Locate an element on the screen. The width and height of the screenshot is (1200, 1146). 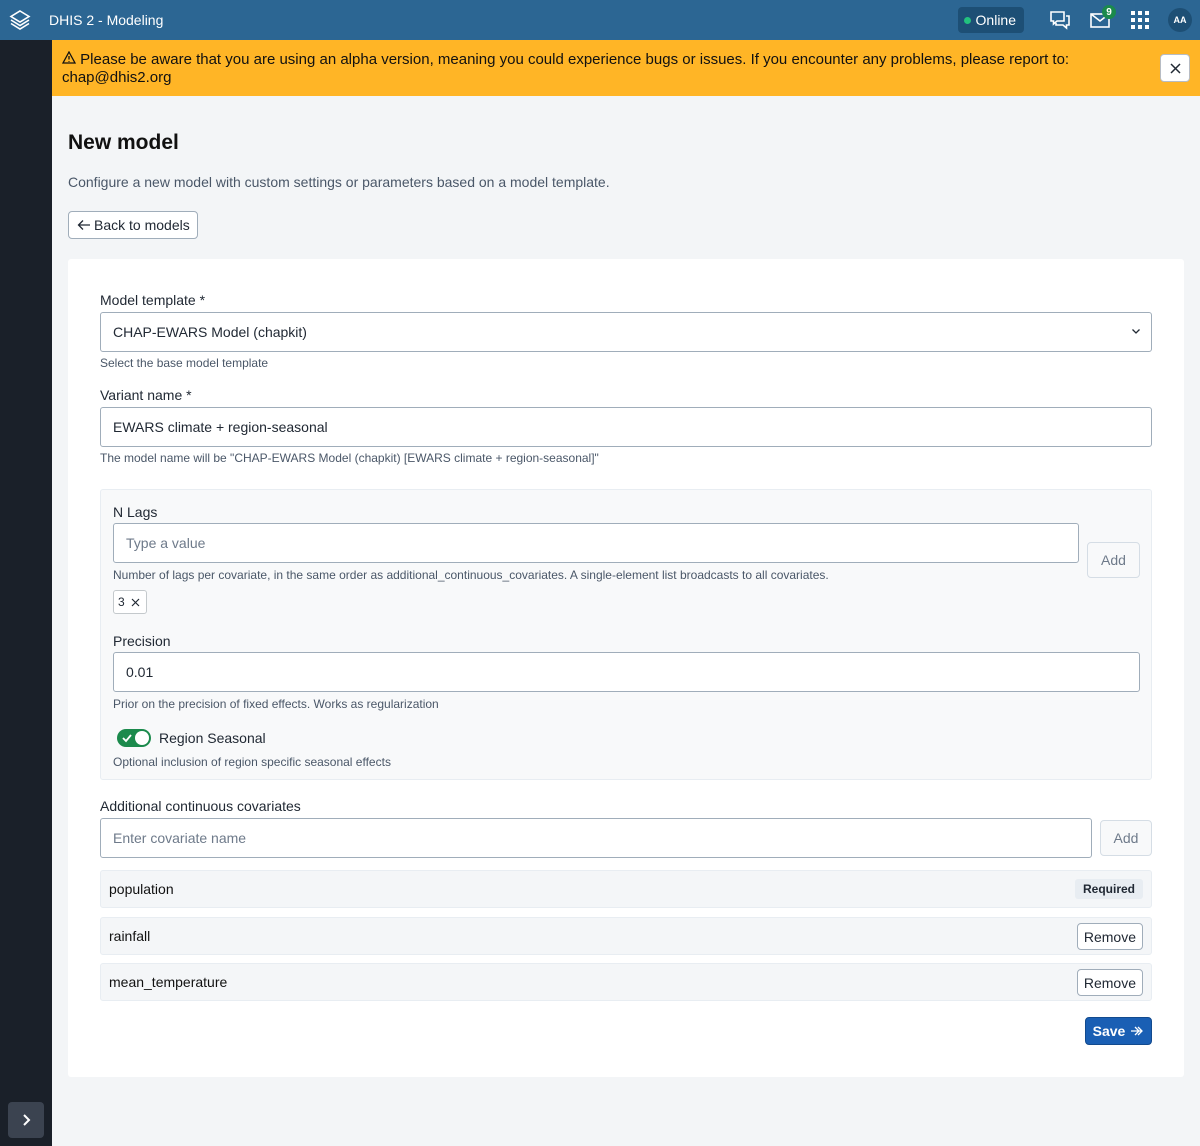
model-template-value: CHAP-EWARS Model (chapkit) is located at coordinates (210, 332).